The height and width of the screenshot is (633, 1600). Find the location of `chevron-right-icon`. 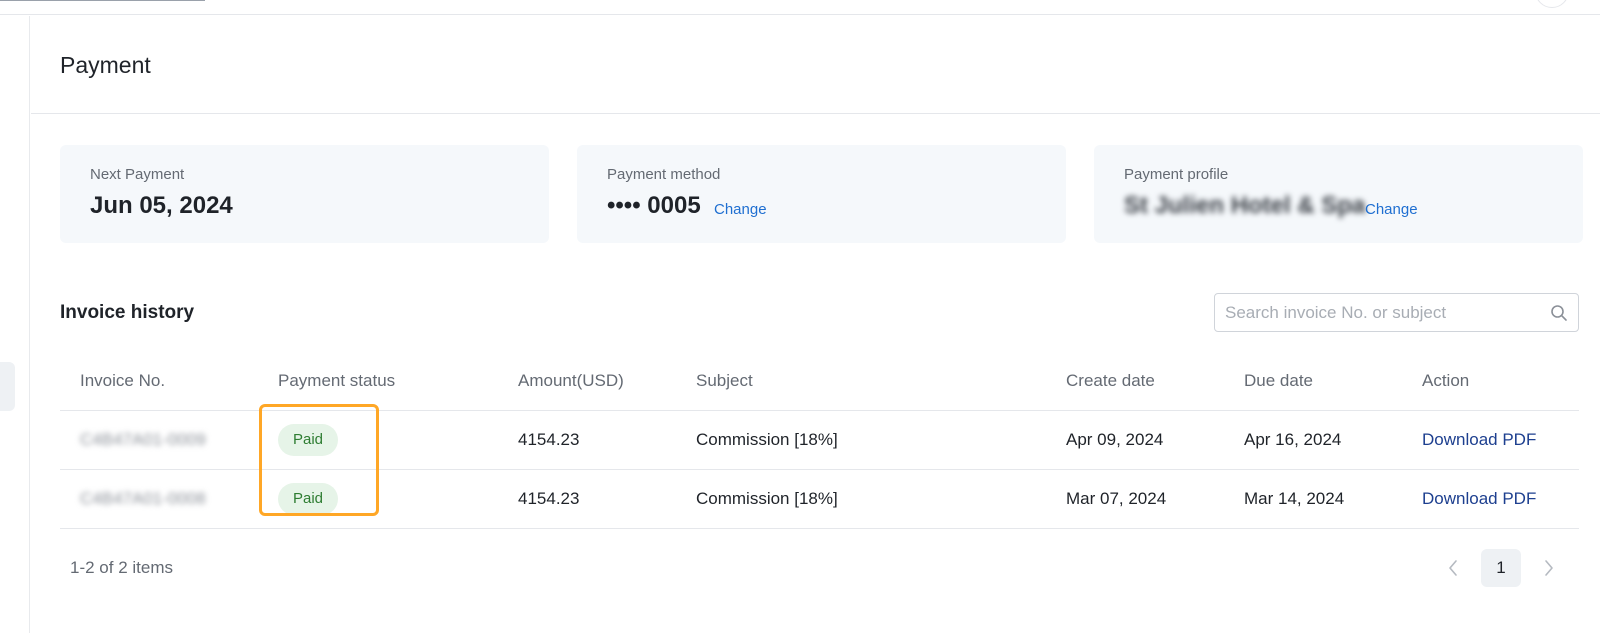

chevron-right-icon is located at coordinates (1549, 567).